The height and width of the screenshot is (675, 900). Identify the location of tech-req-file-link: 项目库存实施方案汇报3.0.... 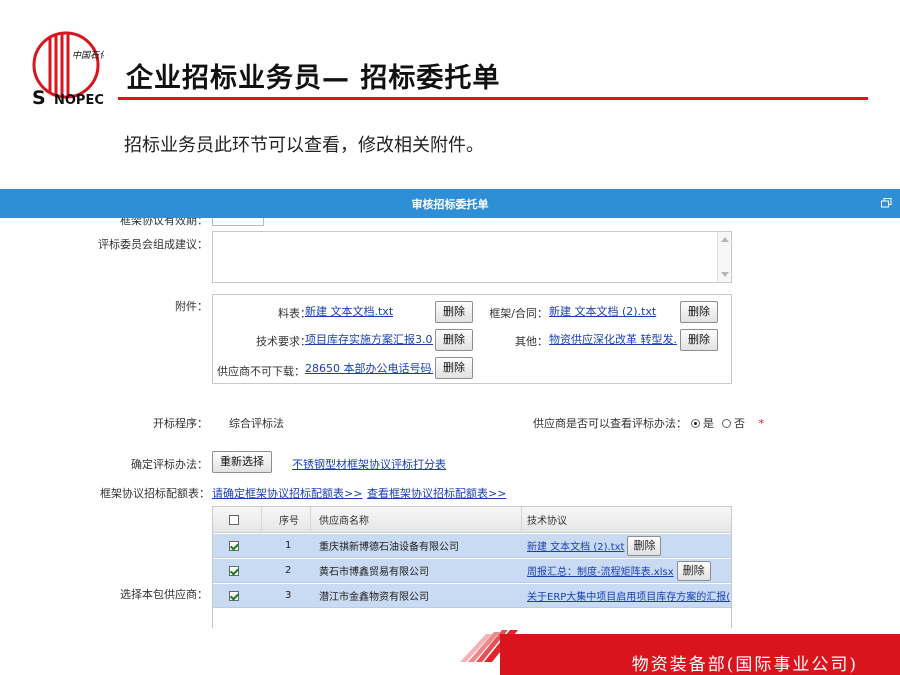
(369, 339).